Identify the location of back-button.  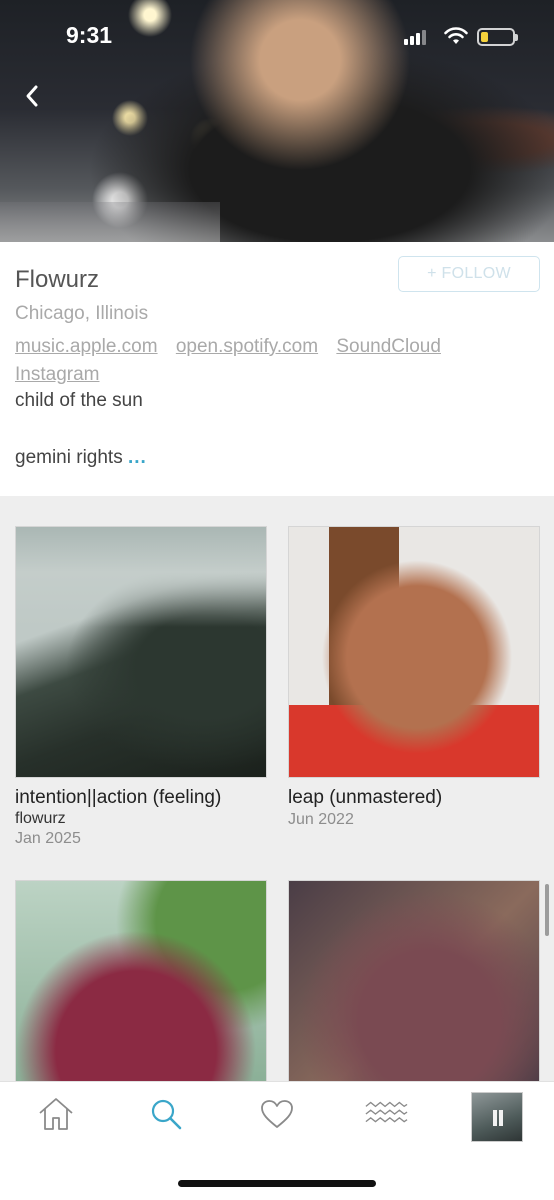
(32, 98).